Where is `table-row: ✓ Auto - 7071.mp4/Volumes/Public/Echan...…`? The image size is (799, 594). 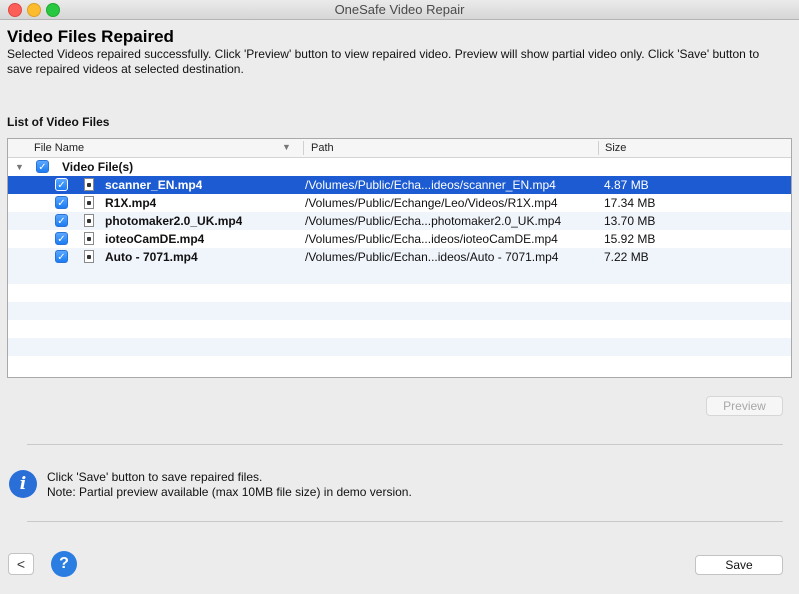
table-row: ✓ Auto - 7071.mp4/Volumes/Public/Echan...… is located at coordinates (399, 257).